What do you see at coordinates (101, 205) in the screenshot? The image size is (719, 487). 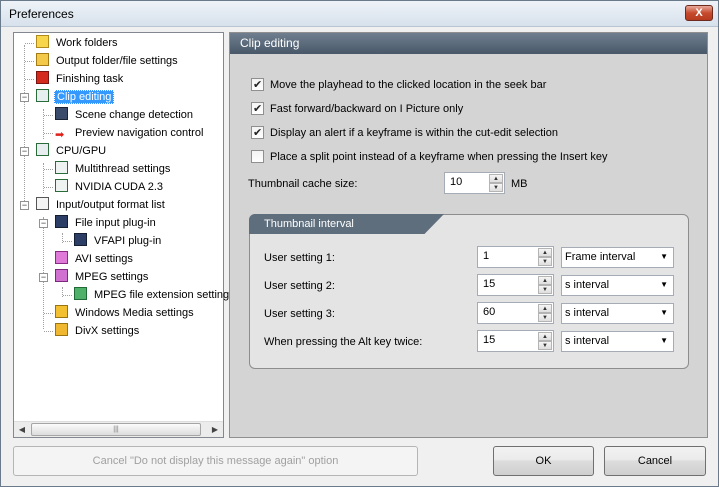 I see `tree-item-io-formats: Input/output format list` at bounding box center [101, 205].